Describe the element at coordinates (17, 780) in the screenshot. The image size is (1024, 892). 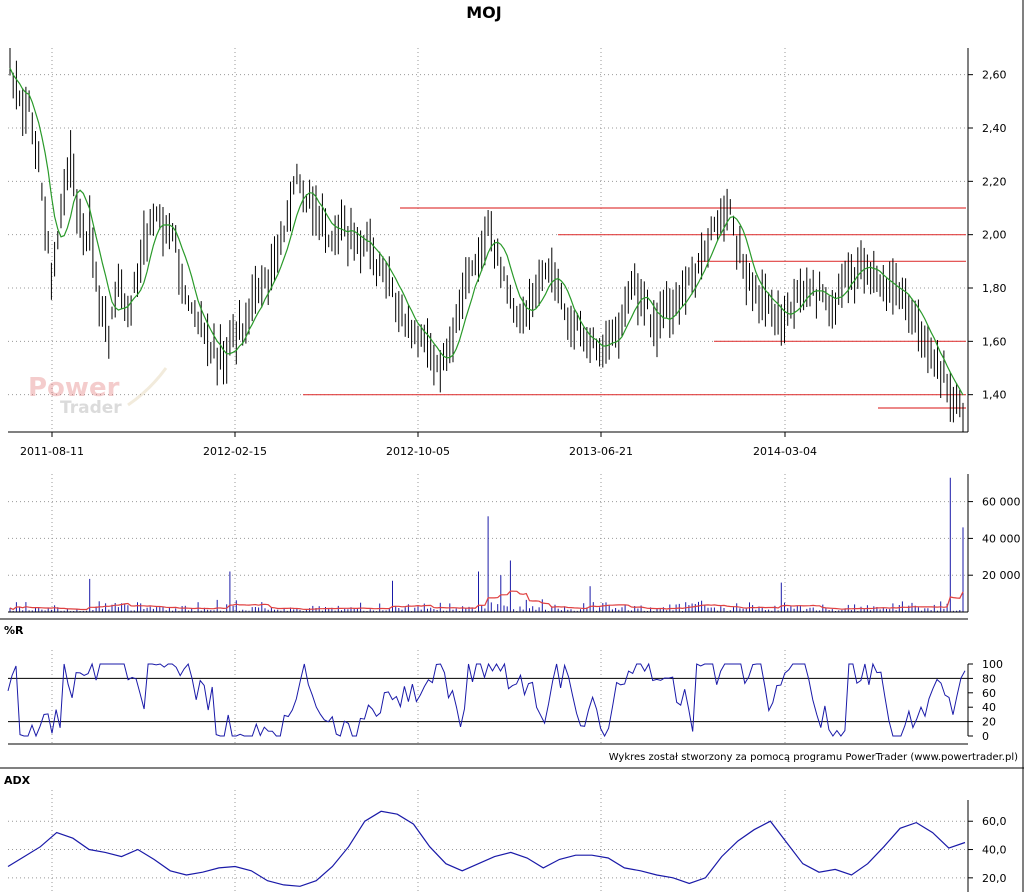
I see `adx-panel-label: ADX` at that location.